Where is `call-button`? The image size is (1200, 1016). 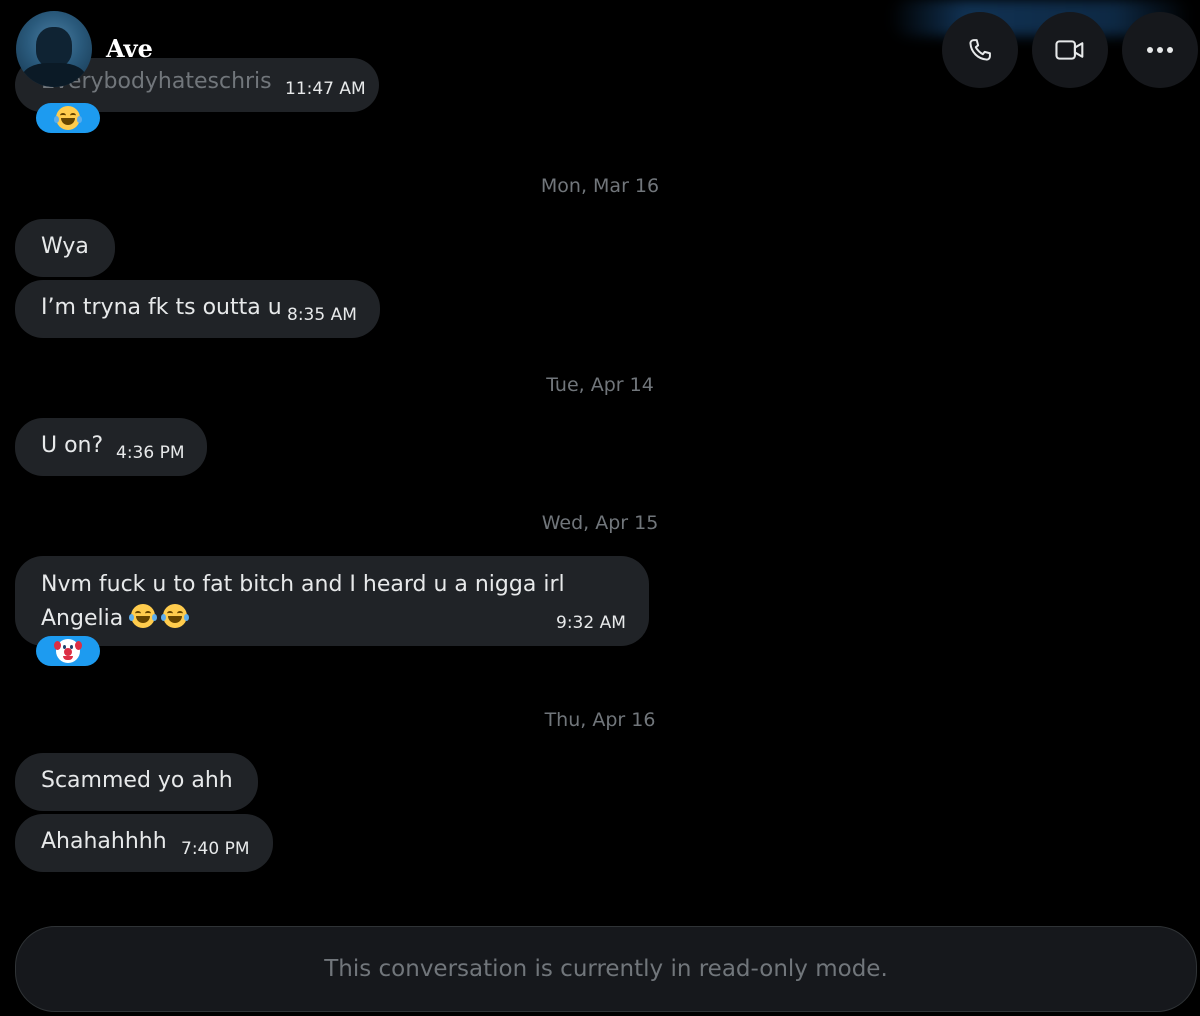 call-button is located at coordinates (980, 50).